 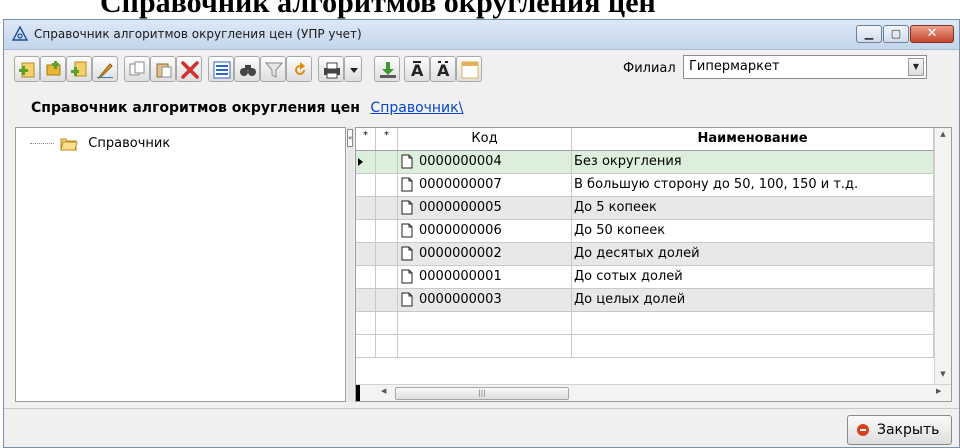 What do you see at coordinates (331, 69) in the screenshot?
I see `print-button` at bounding box center [331, 69].